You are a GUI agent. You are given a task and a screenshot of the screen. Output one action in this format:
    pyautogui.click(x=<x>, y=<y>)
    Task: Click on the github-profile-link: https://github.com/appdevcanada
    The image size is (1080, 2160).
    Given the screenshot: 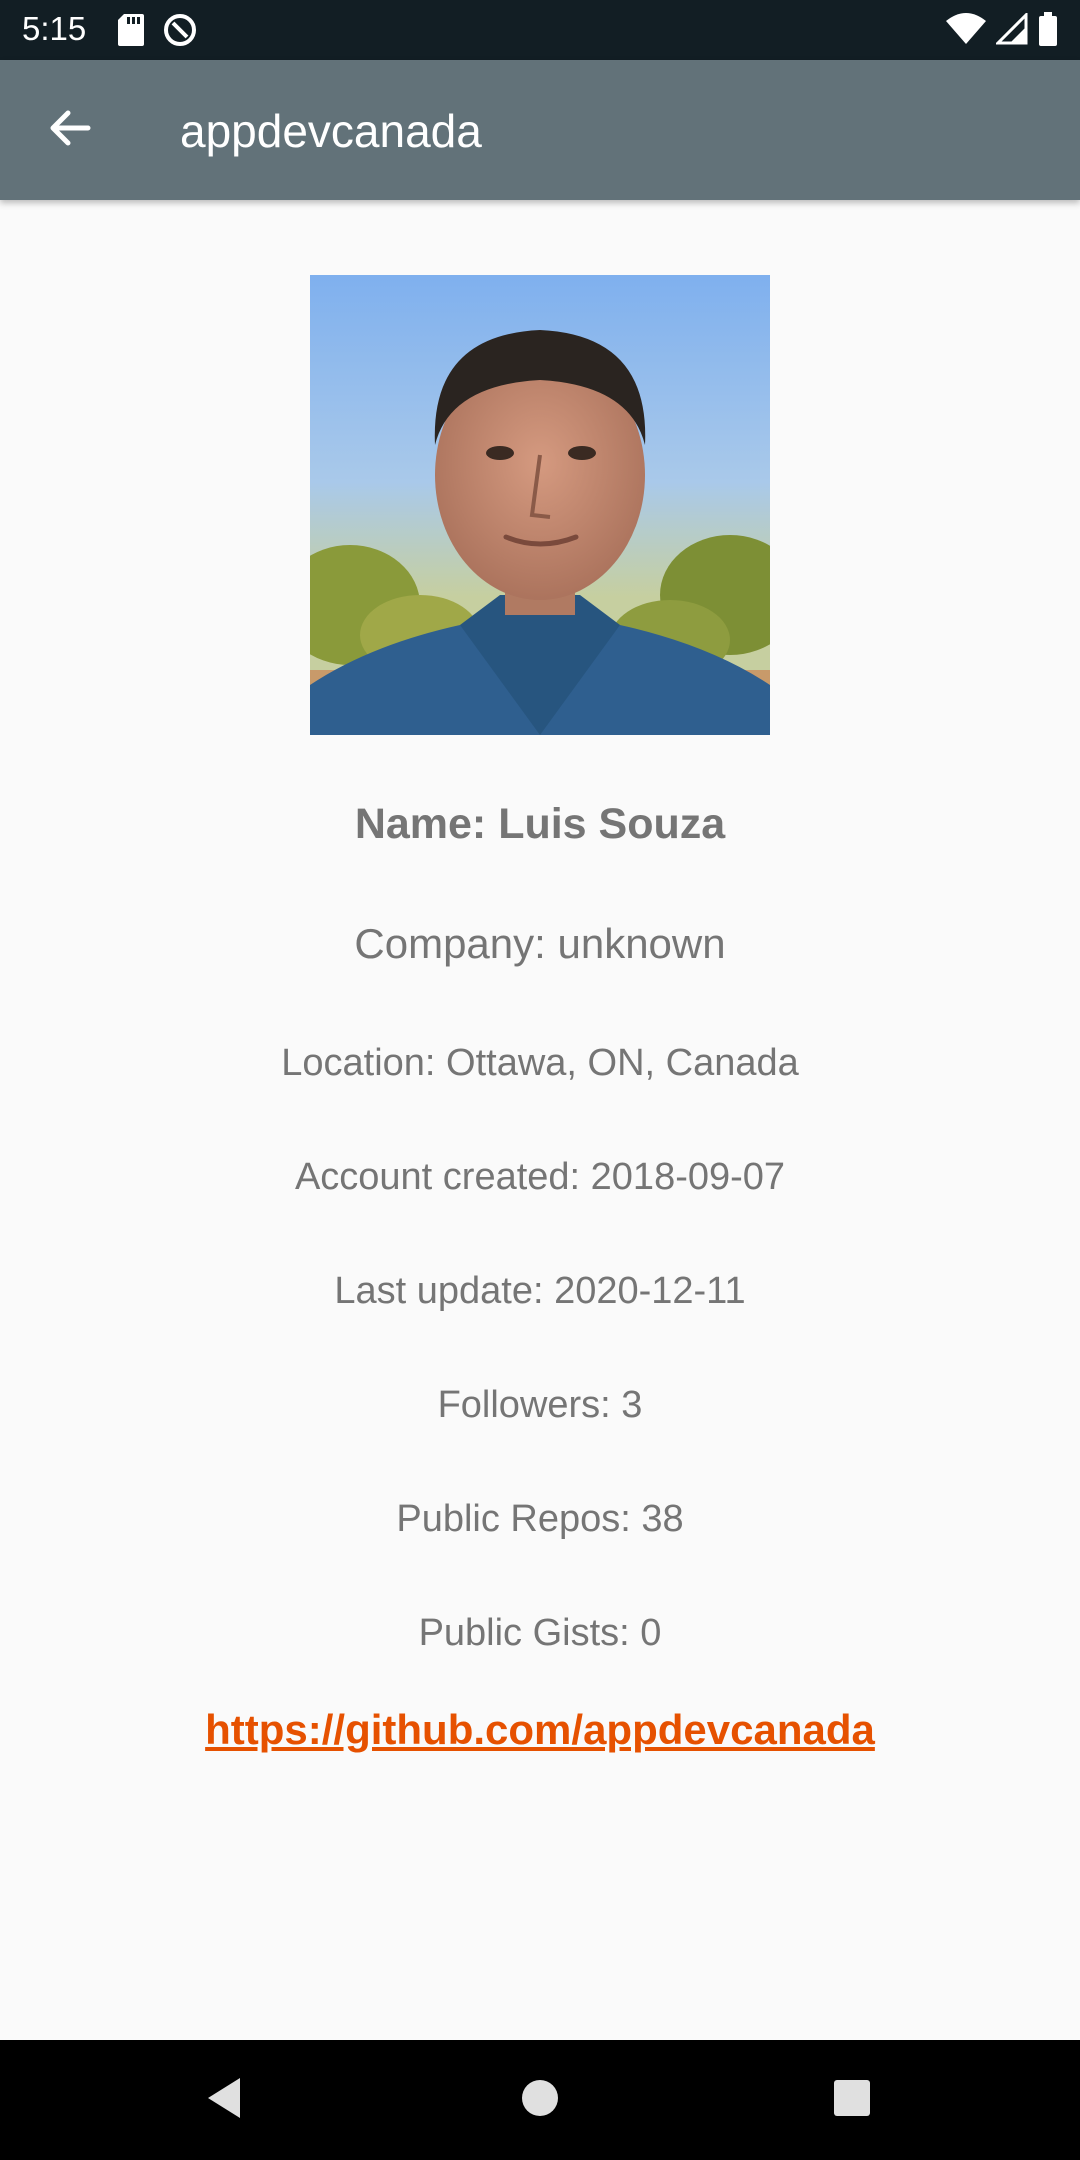 What is the action you would take?
    pyautogui.click(x=540, y=1729)
    